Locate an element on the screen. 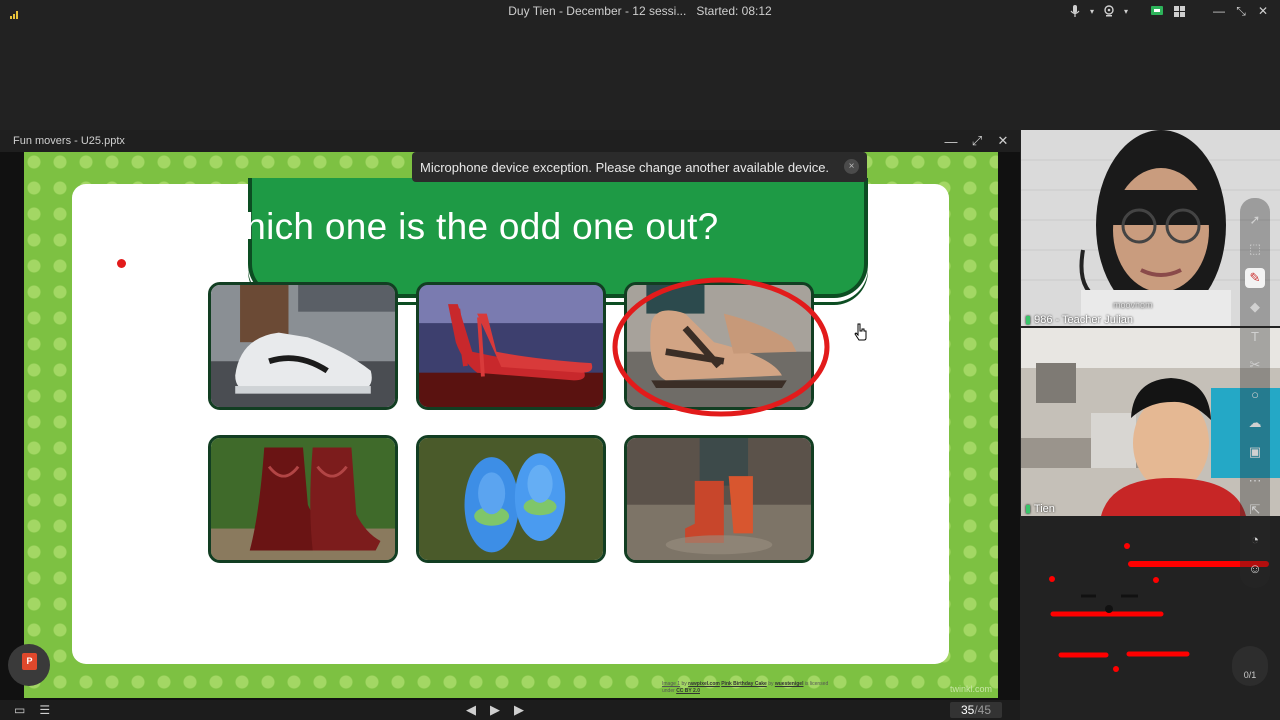  expand-icon: ⤢ is located at coordinates (977, 141).